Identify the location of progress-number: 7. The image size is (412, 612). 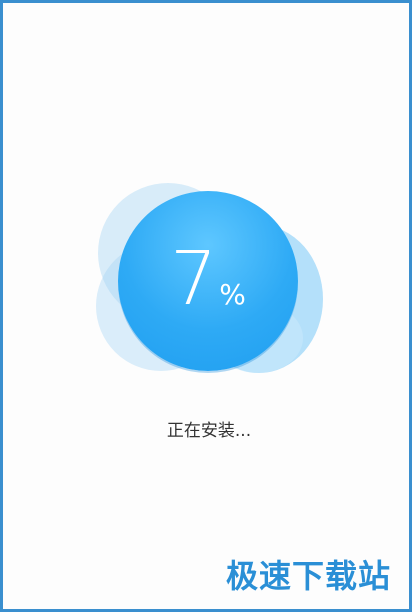
(193, 279).